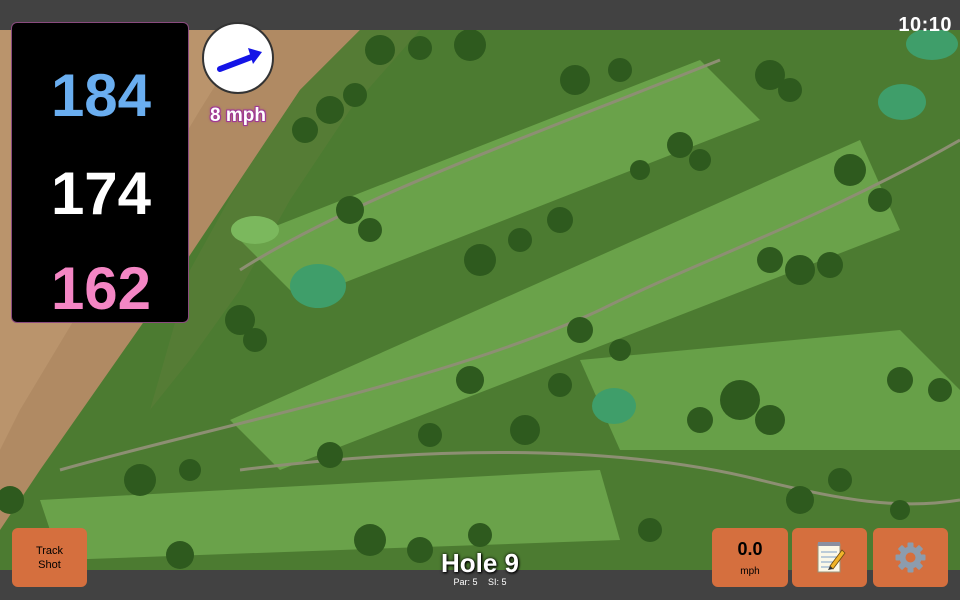 This screenshot has height=600, width=960. Describe the element at coordinates (49, 565) in the screenshot. I see `track-shot-label-line2: Shot` at that location.